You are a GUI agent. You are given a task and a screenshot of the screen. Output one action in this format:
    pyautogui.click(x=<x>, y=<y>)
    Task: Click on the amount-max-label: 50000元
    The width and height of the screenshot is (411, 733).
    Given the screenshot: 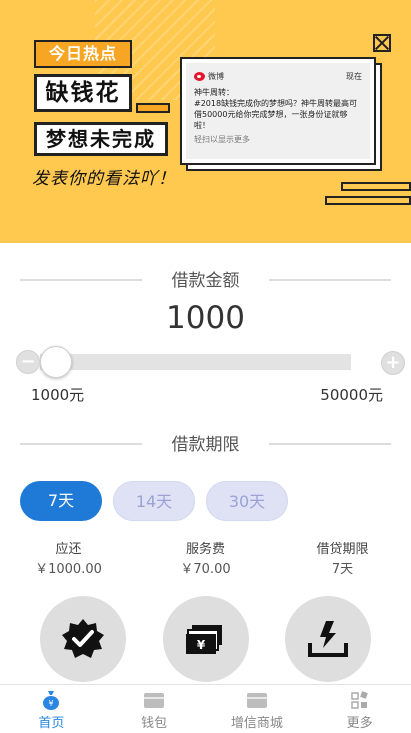 What is the action you would take?
    pyautogui.click(x=351, y=395)
    